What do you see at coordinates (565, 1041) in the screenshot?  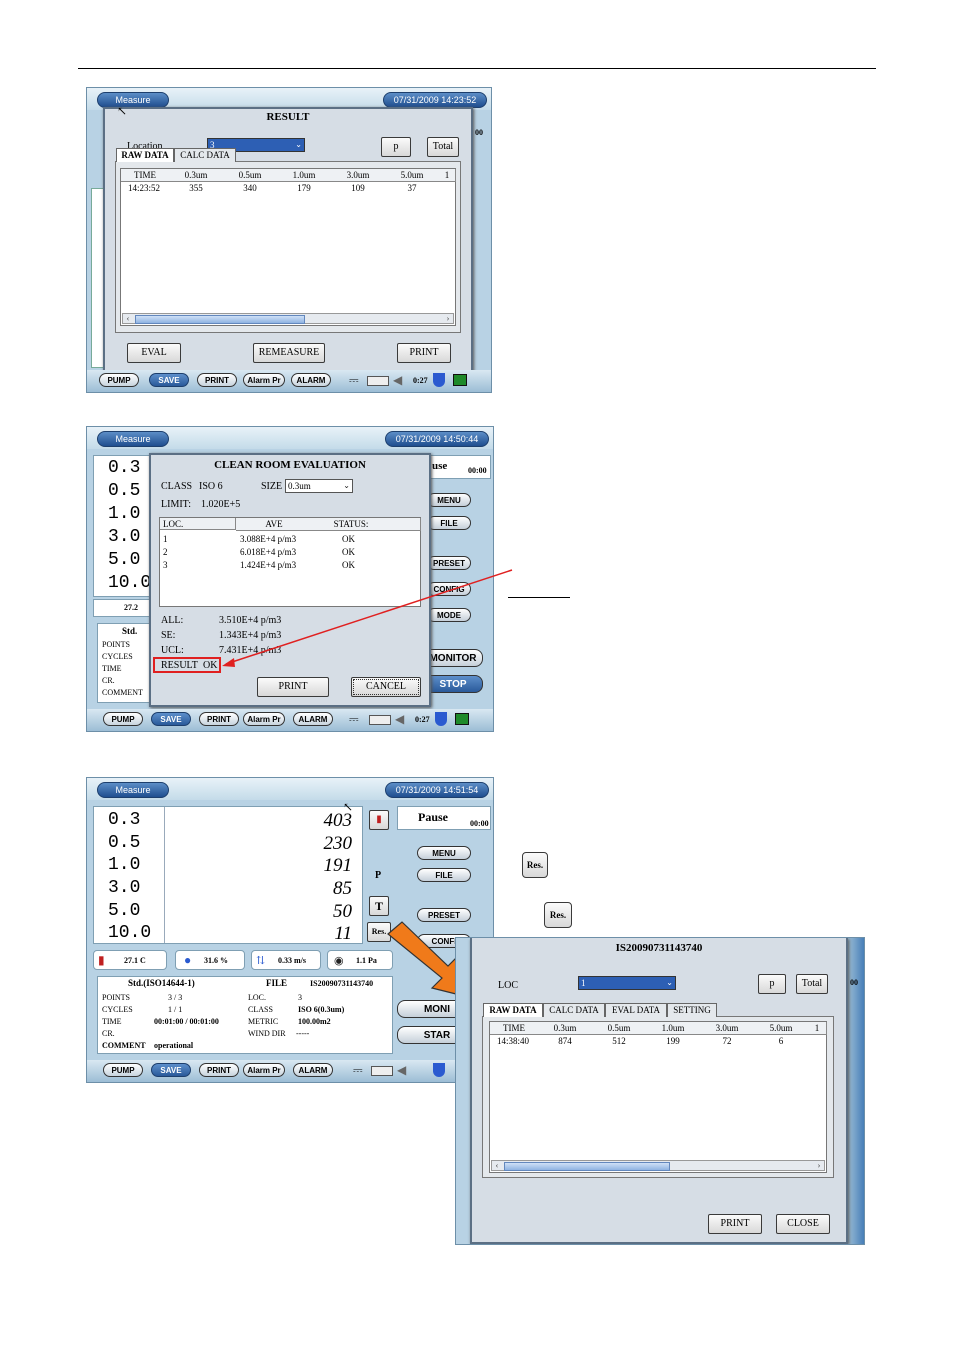 I see `cell-0-3um: 874` at bounding box center [565, 1041].